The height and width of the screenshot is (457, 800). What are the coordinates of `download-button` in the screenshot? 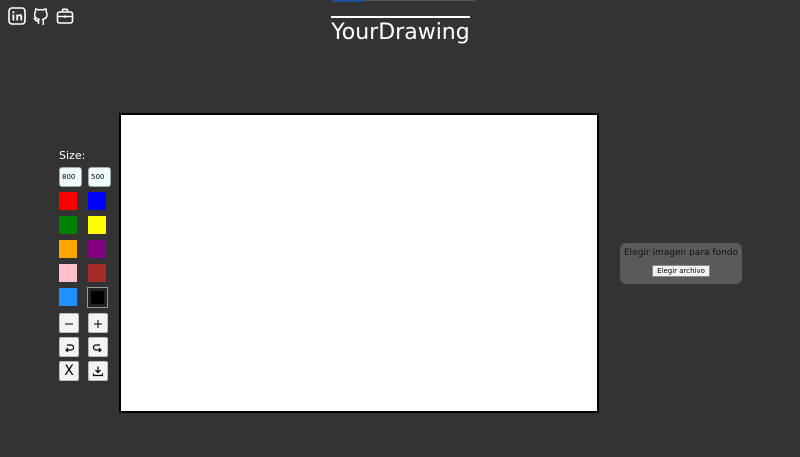 It's located at (98, 371).